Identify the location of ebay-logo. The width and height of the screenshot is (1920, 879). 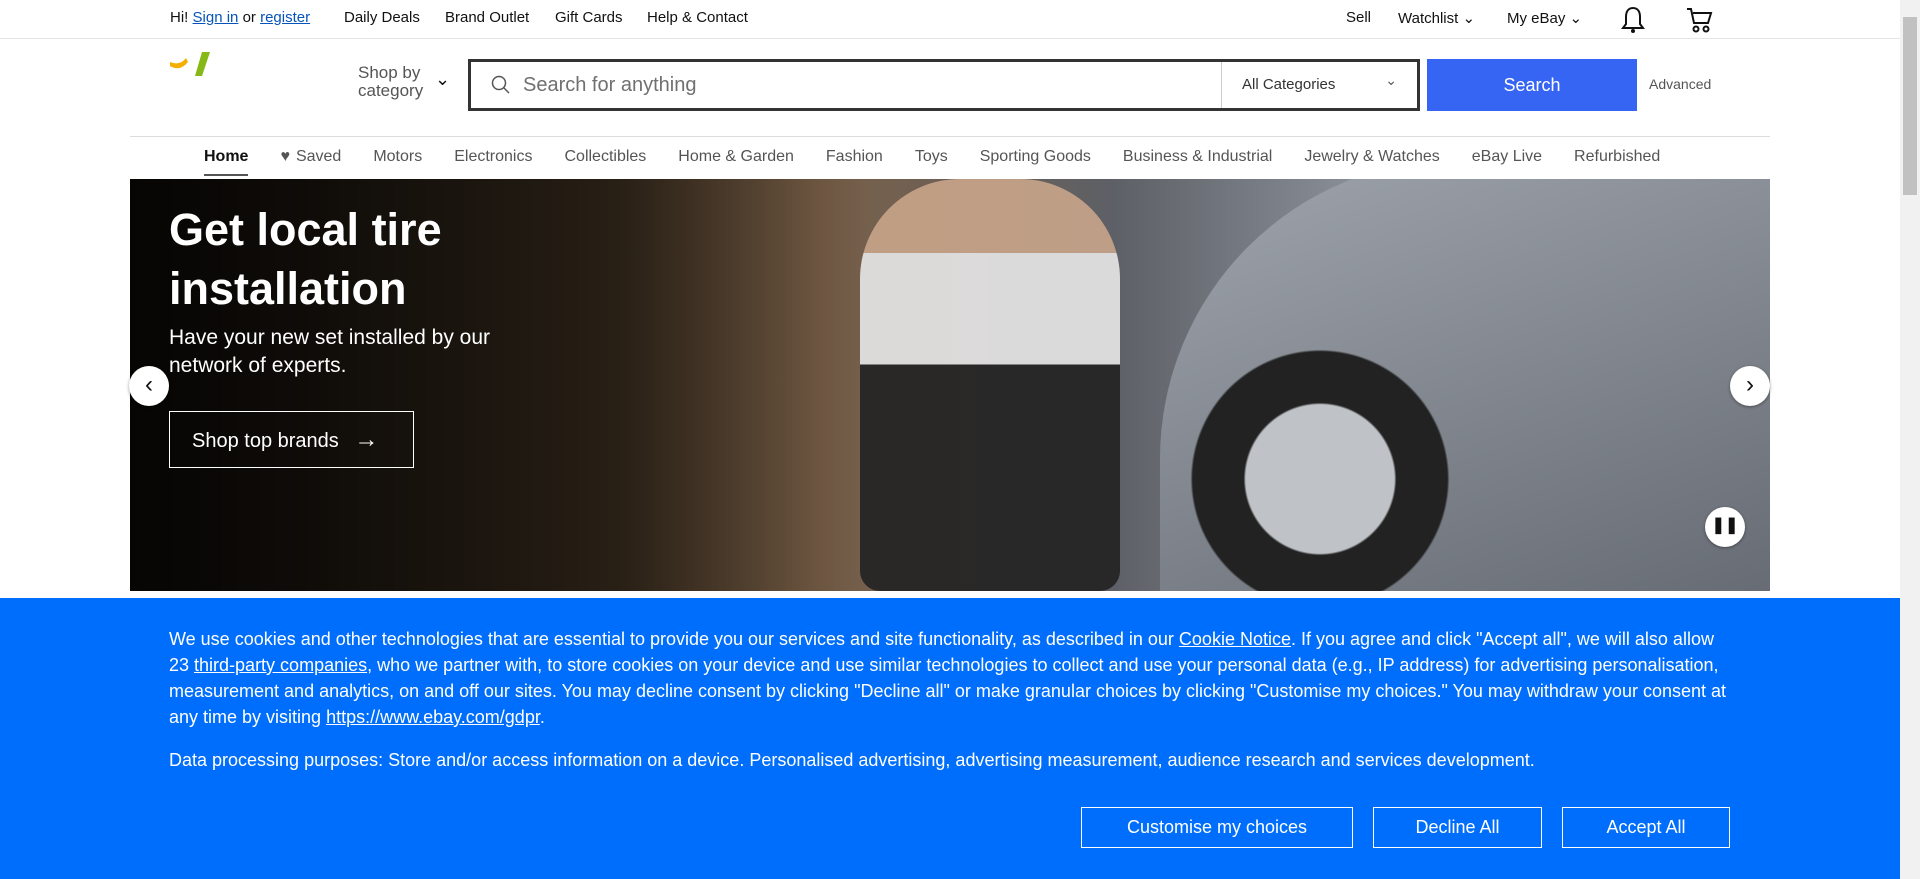
(196, 64).